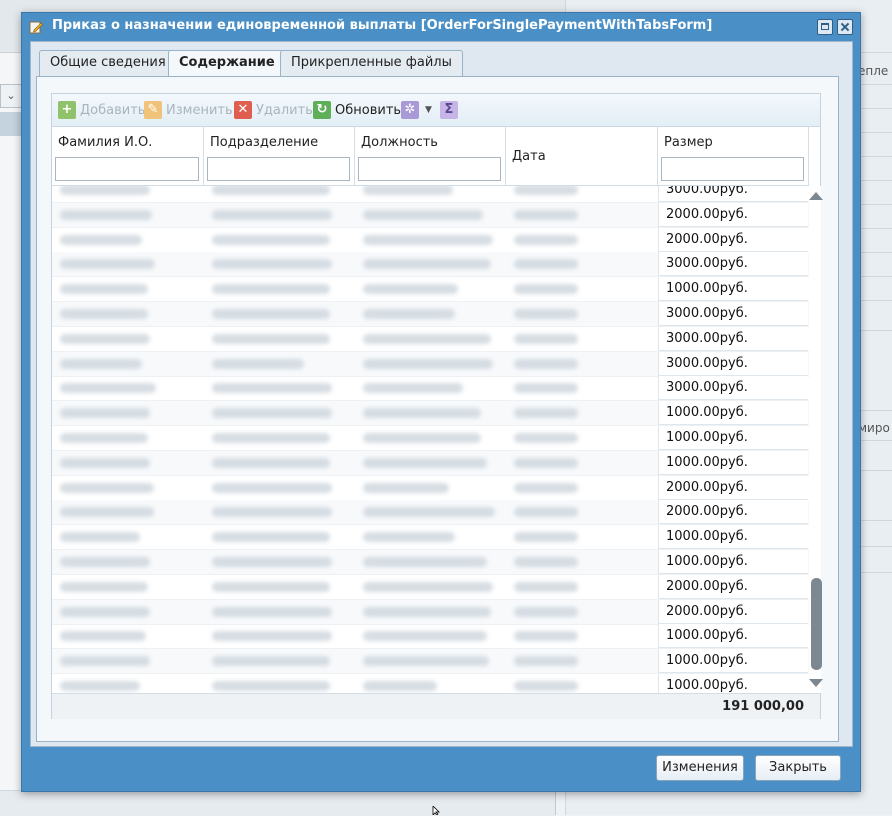 The width and height of the screenshot is (892, 816). I want to click on close-button: Закрыть, so click(798, 768).